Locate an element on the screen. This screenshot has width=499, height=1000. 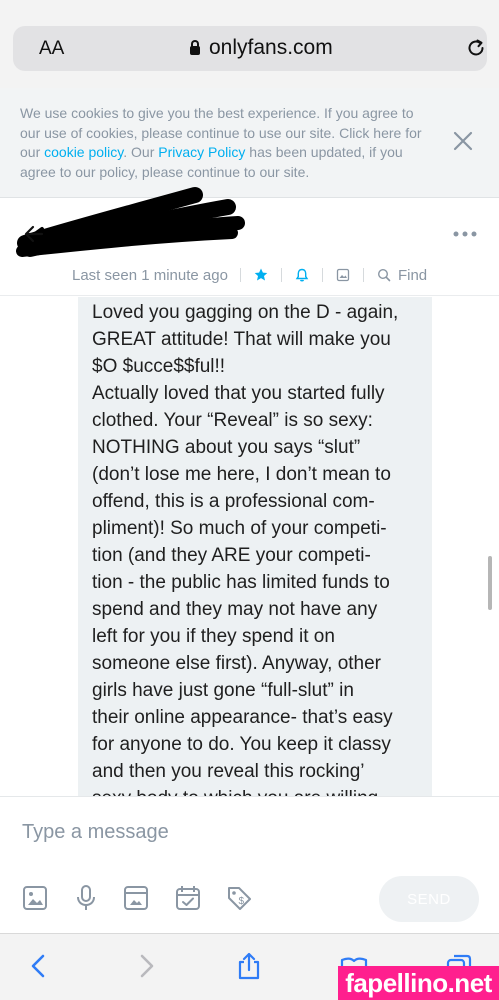
price-tag-icon: $ is located at coordinates (239, 898).